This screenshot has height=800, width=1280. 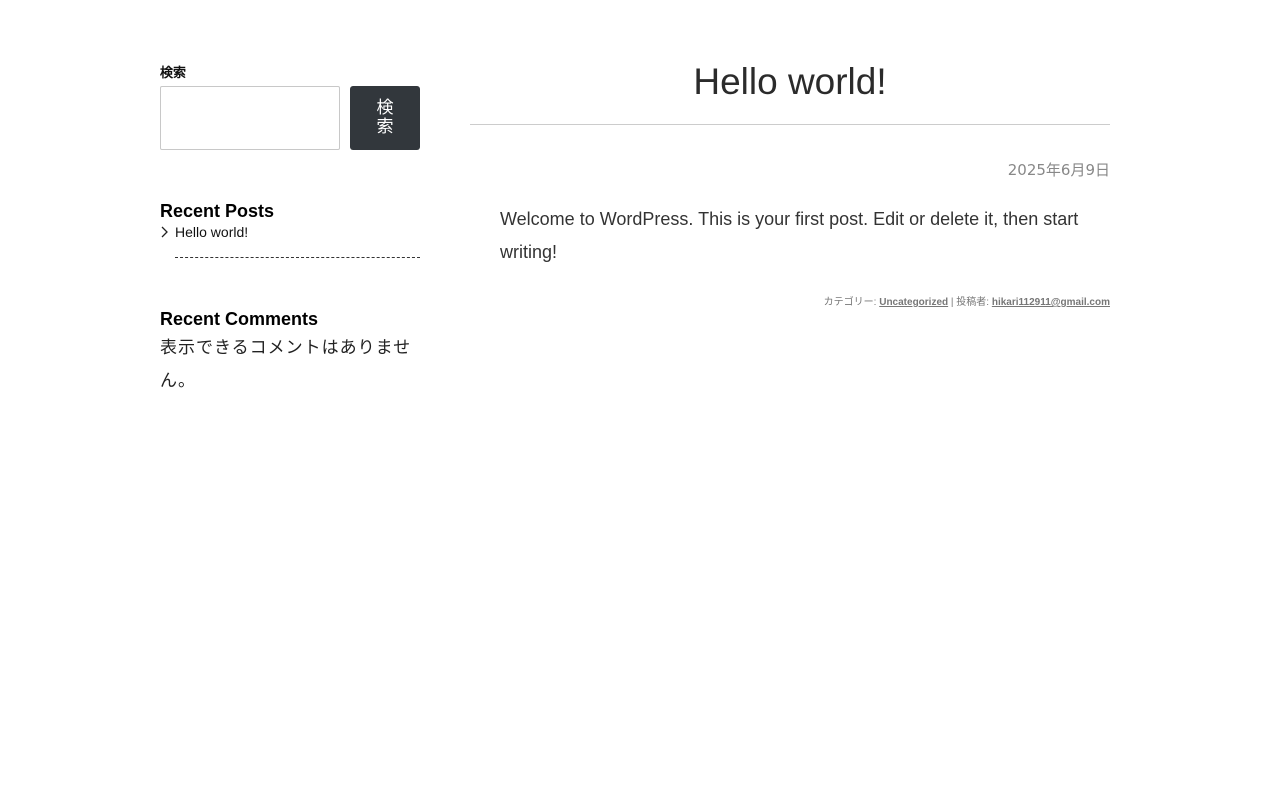 I want to click on category-link: Uncategorized, so click(x=913, y=302).